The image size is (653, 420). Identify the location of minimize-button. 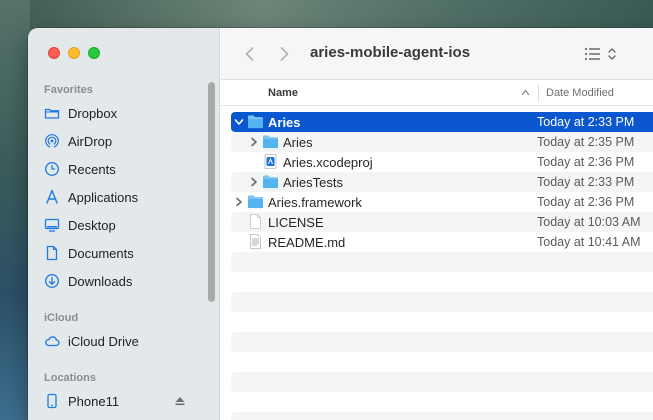
(74, 53).